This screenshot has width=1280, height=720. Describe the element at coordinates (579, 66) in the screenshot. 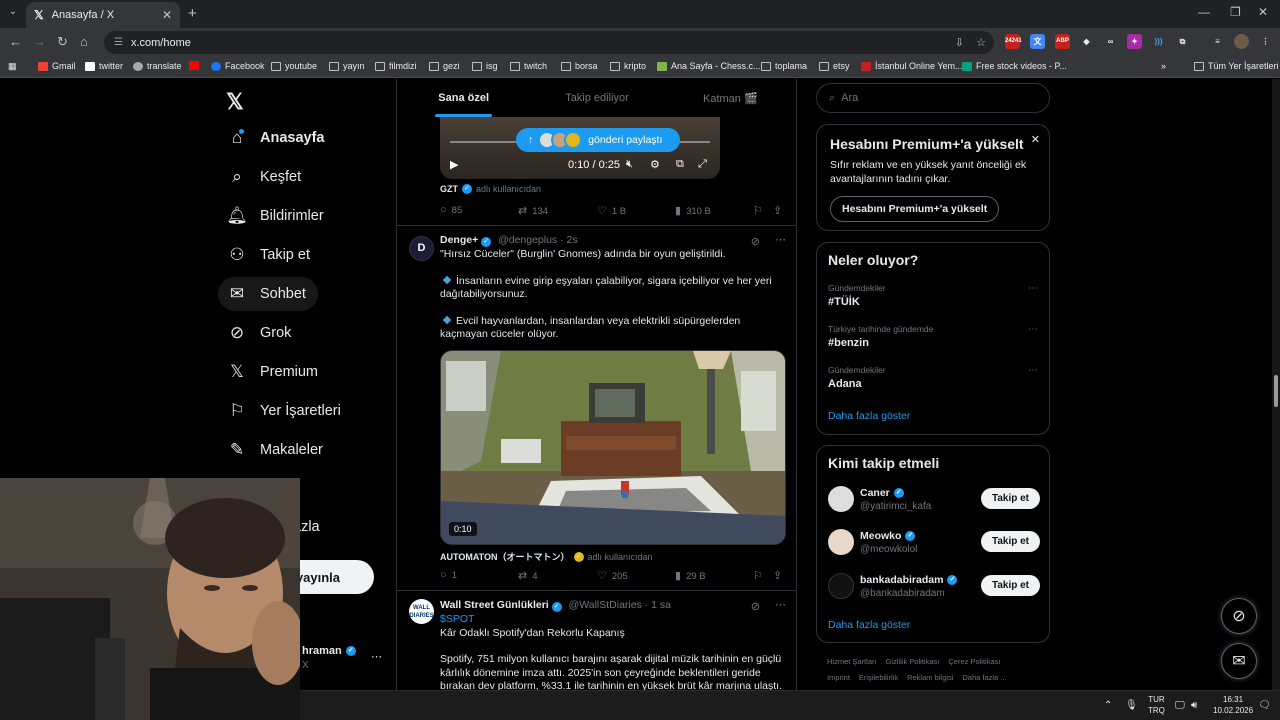

I see `bookmark-borsa: borsa` at that location.